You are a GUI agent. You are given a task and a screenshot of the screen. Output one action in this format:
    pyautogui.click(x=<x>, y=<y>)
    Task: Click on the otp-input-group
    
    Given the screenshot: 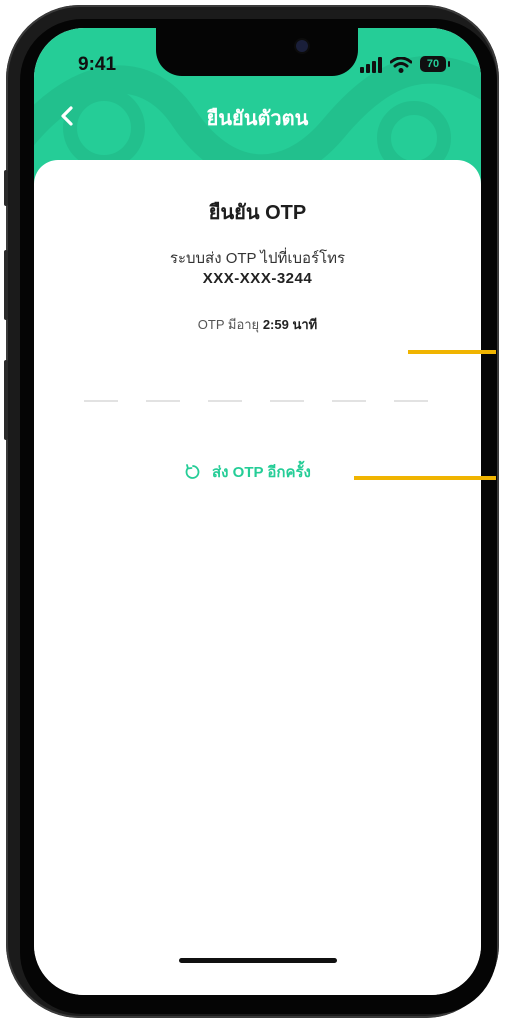 What is the action you would take?
    pyautogui.click(x=258, y=401)
    